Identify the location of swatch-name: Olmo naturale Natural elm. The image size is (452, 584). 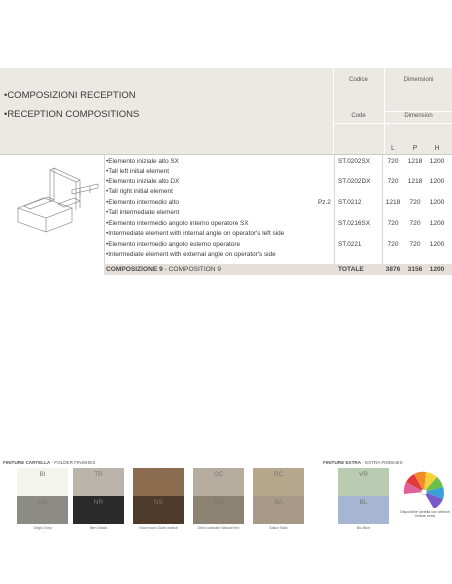
(218, 528).